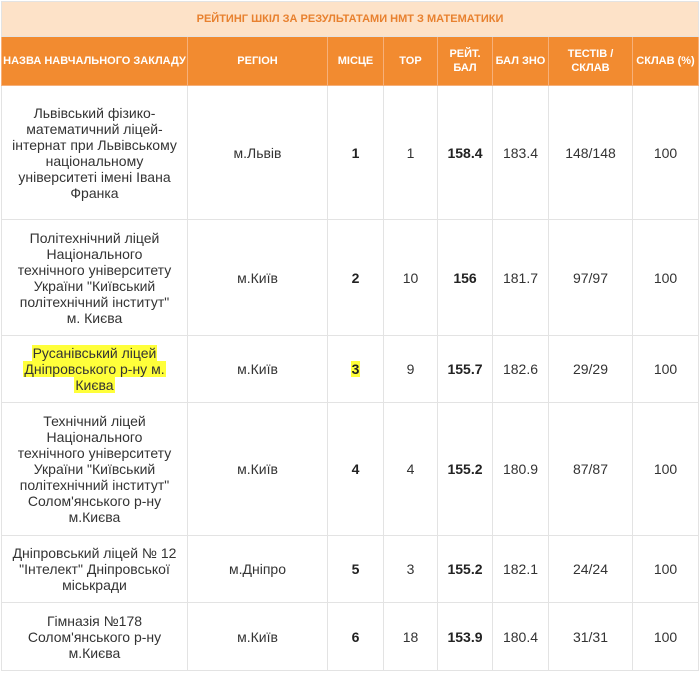 This screenshot has width=699, height=673. What do you see at coordinates (590, 277) in the screenshot?
I see `tests-passed: 97/97` at bounding box center [590, 277].